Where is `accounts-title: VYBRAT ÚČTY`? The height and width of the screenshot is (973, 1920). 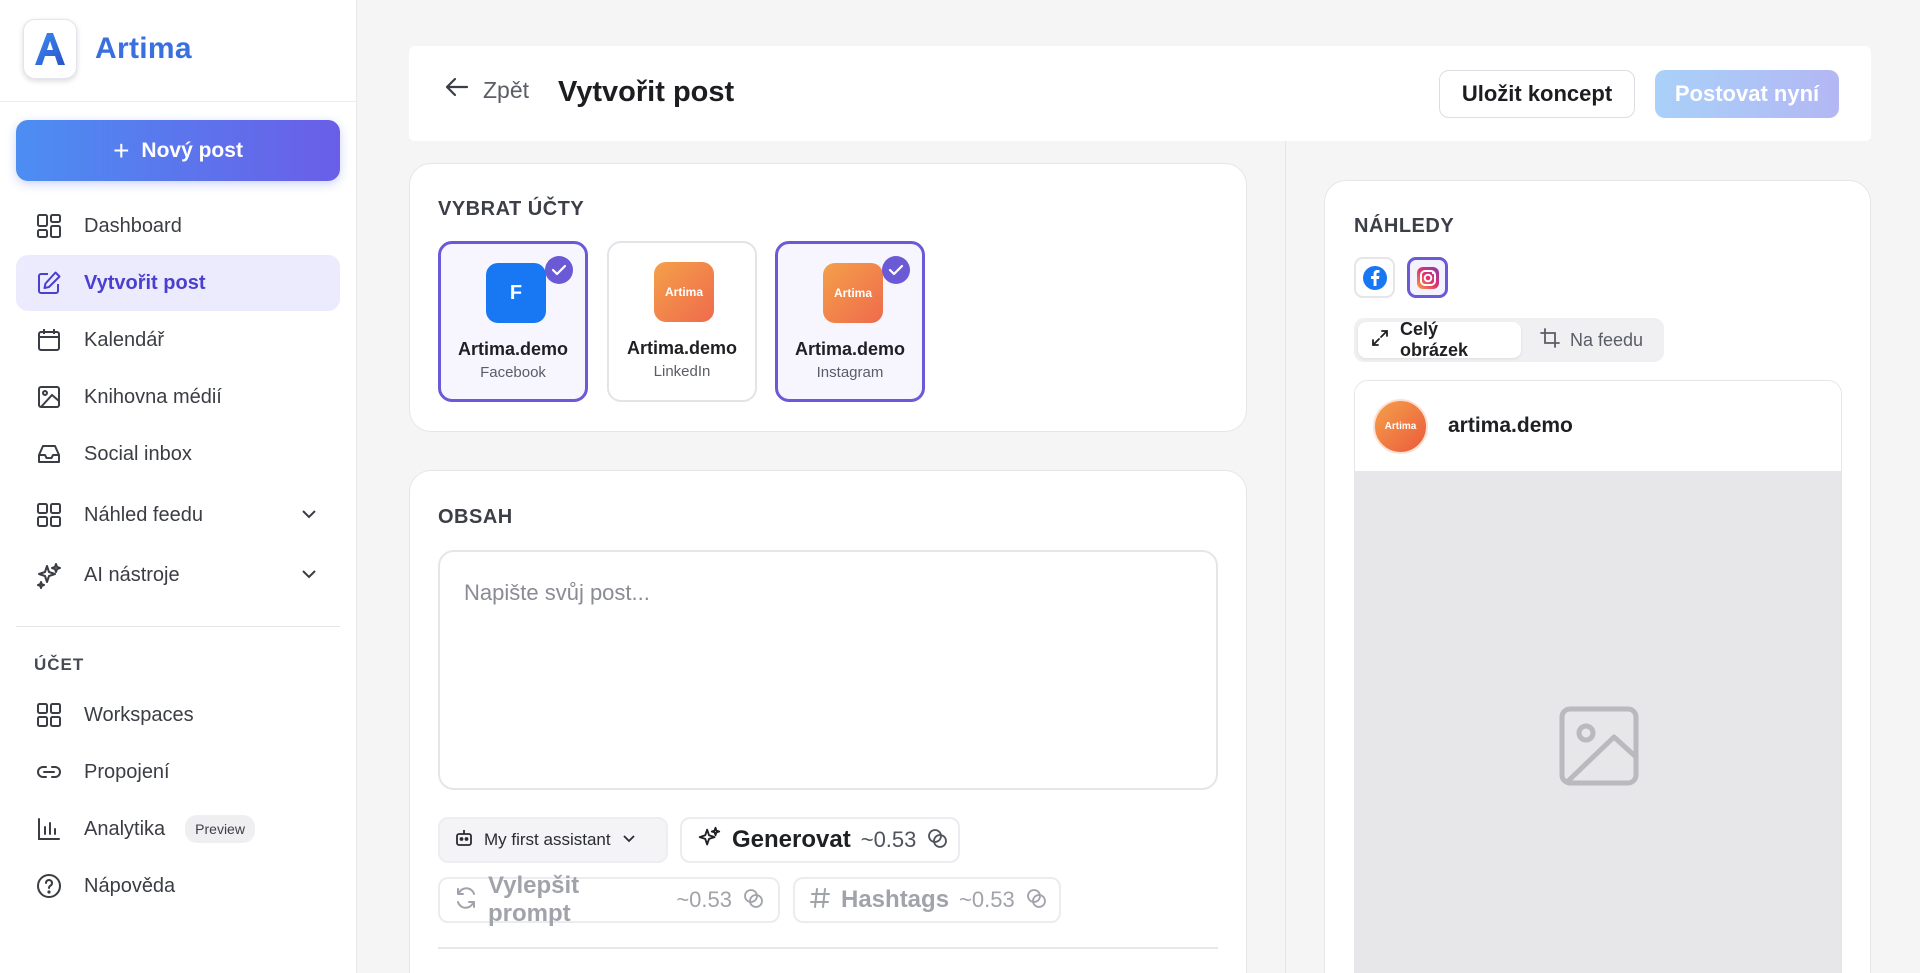
accounts-title: VYBRAT ÚČTY is located at coordinates (511, 209).